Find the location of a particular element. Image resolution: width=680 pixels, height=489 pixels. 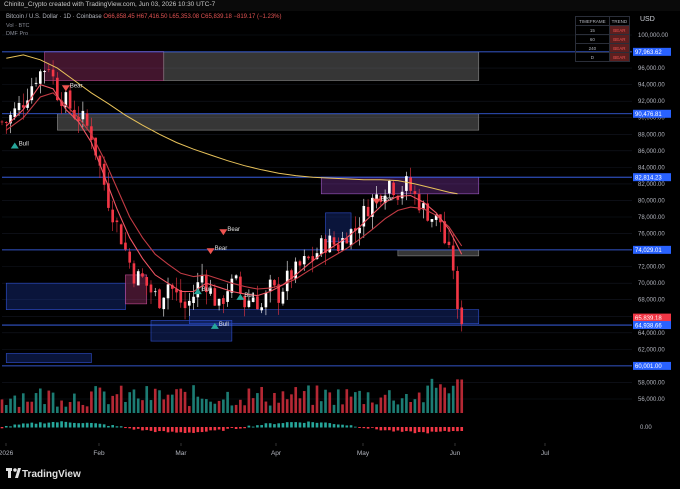

currency-label: USD is located at coordinates (647, 19).